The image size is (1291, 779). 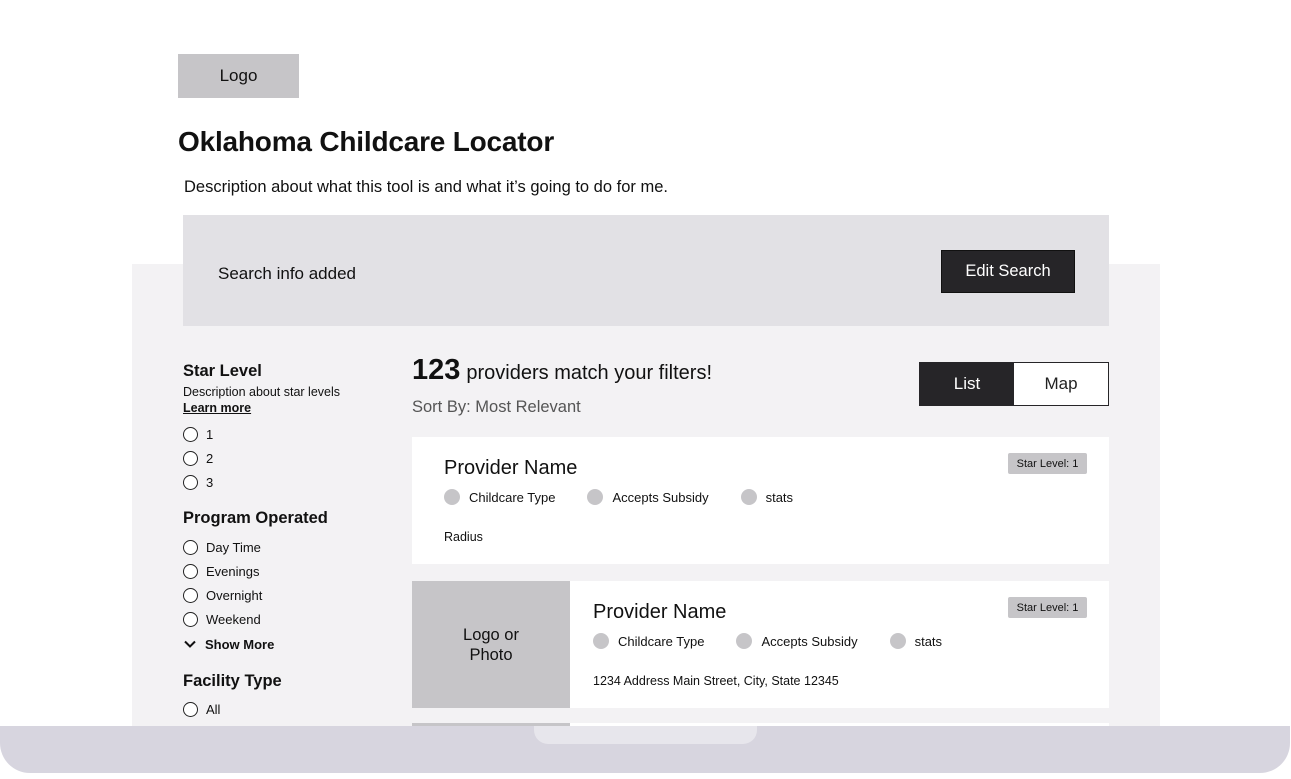 I want to click on radio-star-3: 3, so click(x=283, y=483).